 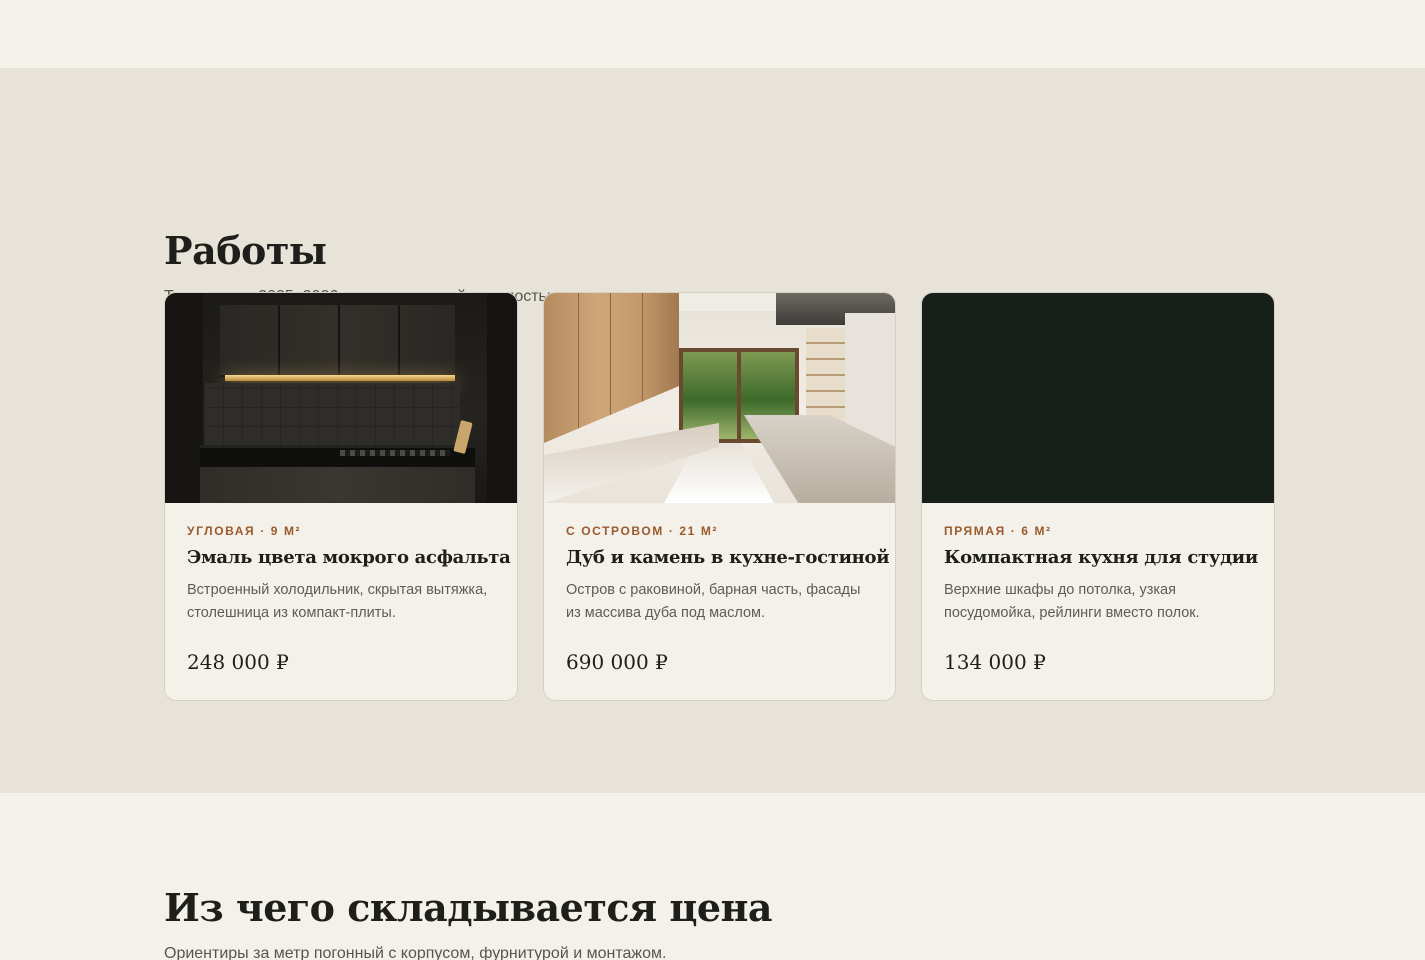 I want to click on card-price: 690 000 ₽, so click(x=617, y=662).